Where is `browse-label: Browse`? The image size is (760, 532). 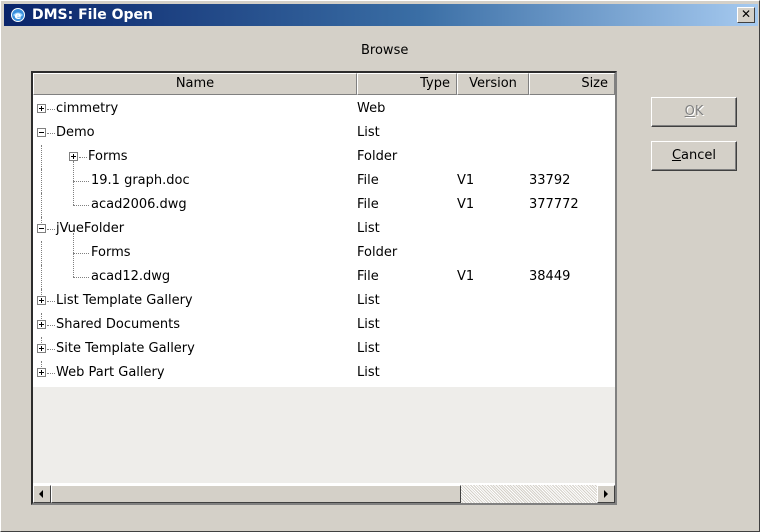 browse-label: Browse is located at coordinates (385, 50).